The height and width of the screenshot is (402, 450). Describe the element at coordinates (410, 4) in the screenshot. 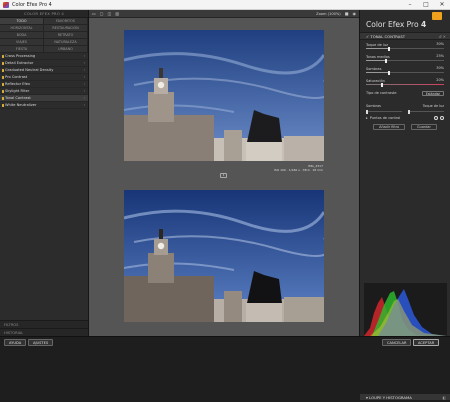

I see `minimize-icon: –` at that location.